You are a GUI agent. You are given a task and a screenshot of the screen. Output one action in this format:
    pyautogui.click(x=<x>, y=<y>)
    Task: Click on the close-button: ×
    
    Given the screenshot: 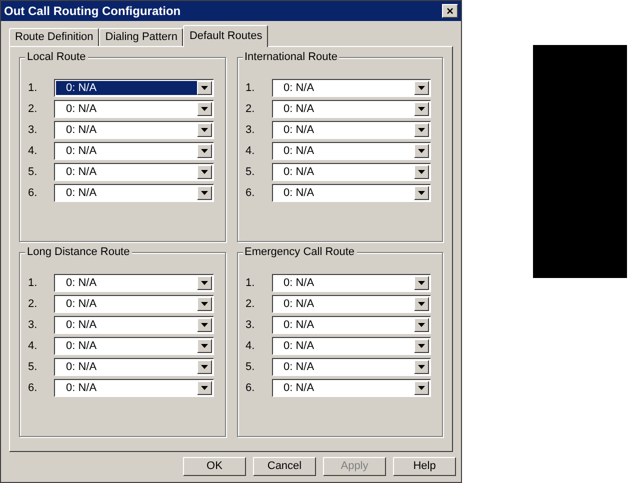 What is the action you would take?
    pyautogui.click(x=450, y=11)
    